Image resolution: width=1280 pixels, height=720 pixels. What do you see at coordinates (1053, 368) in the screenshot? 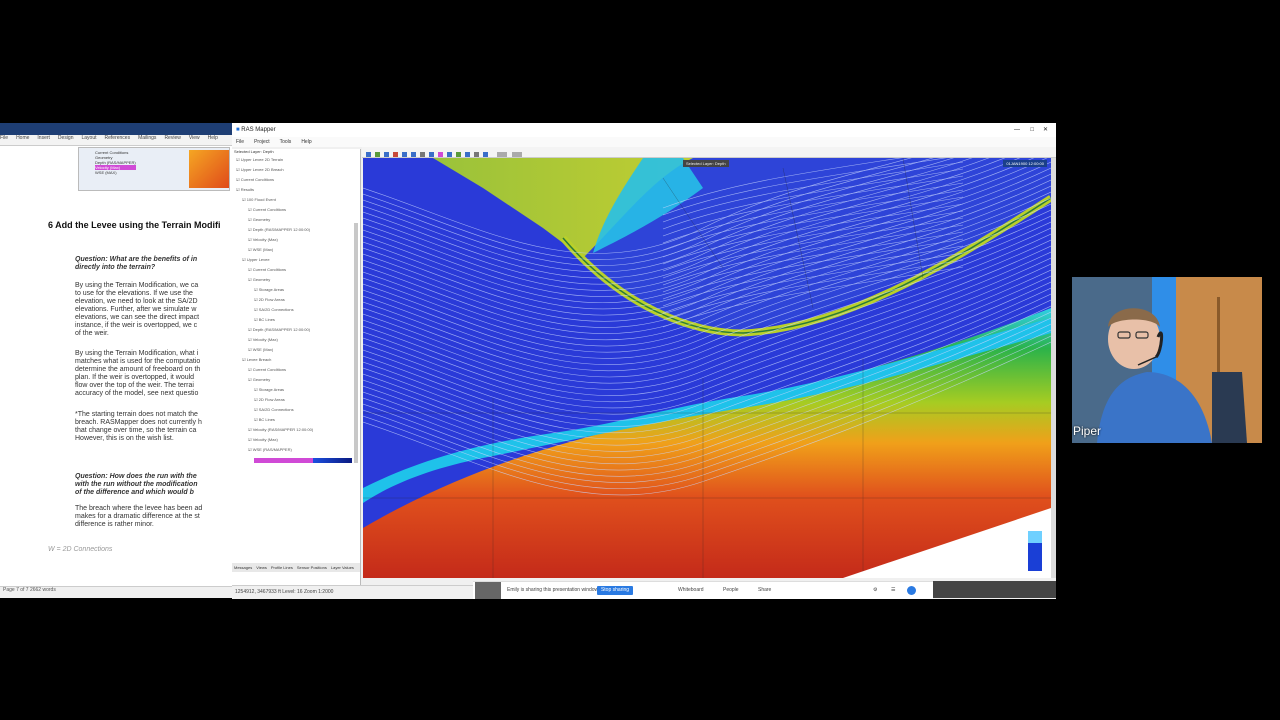
I see `map-scrollbar` at bounding box center [1053, 368].